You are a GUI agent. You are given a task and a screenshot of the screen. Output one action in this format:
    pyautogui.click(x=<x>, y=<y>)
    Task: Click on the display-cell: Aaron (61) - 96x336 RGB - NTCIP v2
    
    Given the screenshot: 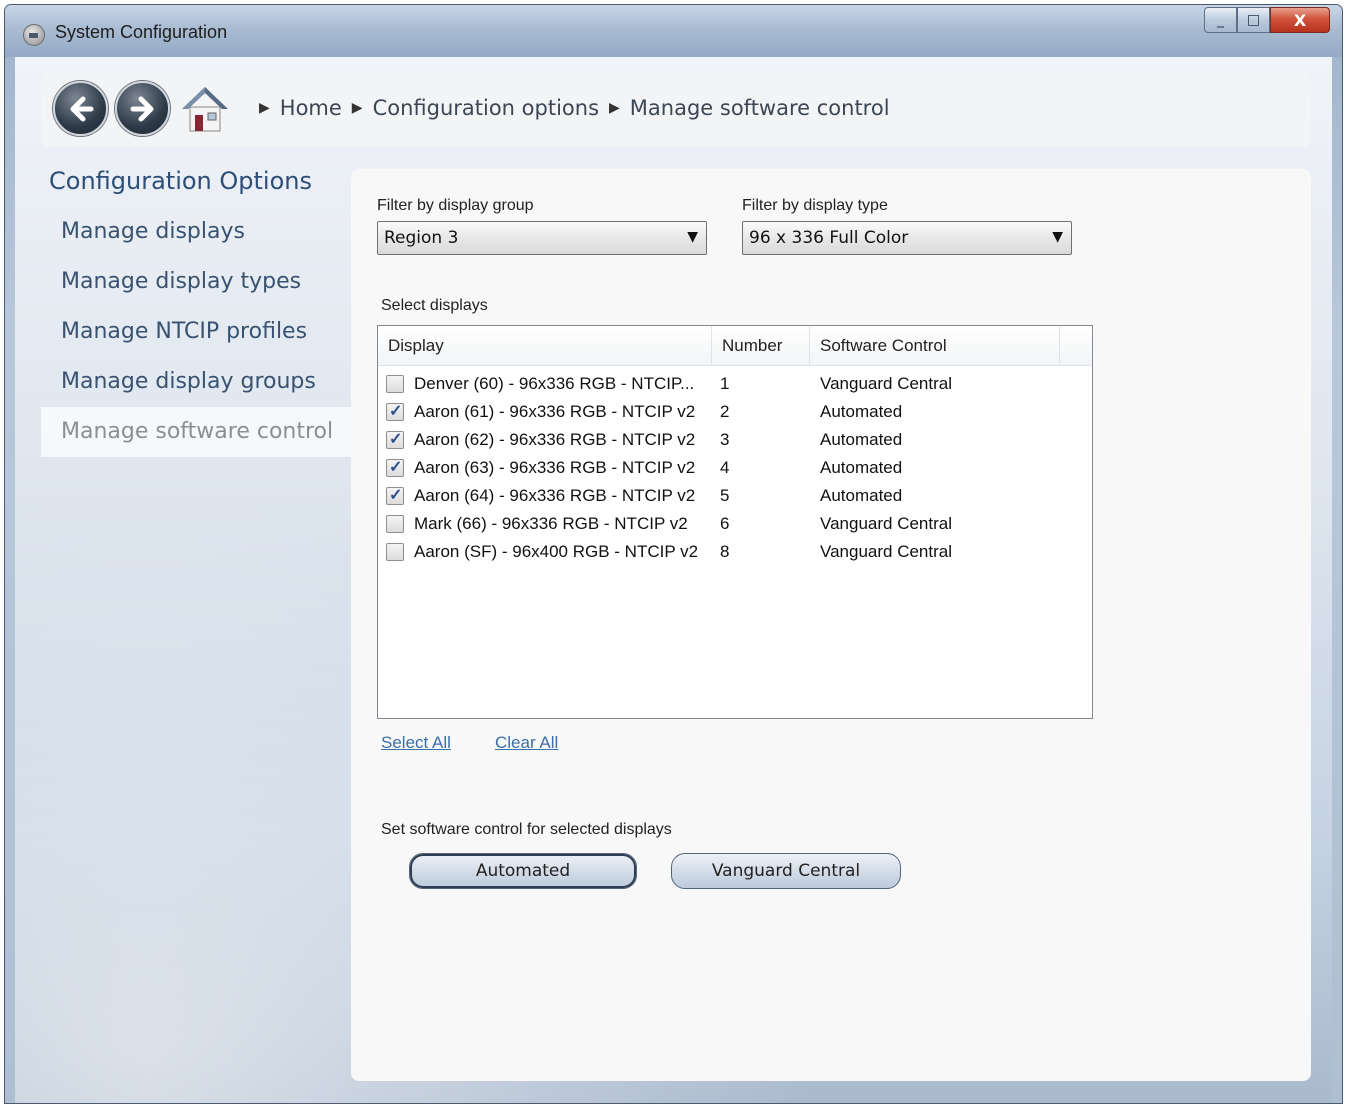 What is the action you would take?
    pyautogui.click(x=545, y=411)
    